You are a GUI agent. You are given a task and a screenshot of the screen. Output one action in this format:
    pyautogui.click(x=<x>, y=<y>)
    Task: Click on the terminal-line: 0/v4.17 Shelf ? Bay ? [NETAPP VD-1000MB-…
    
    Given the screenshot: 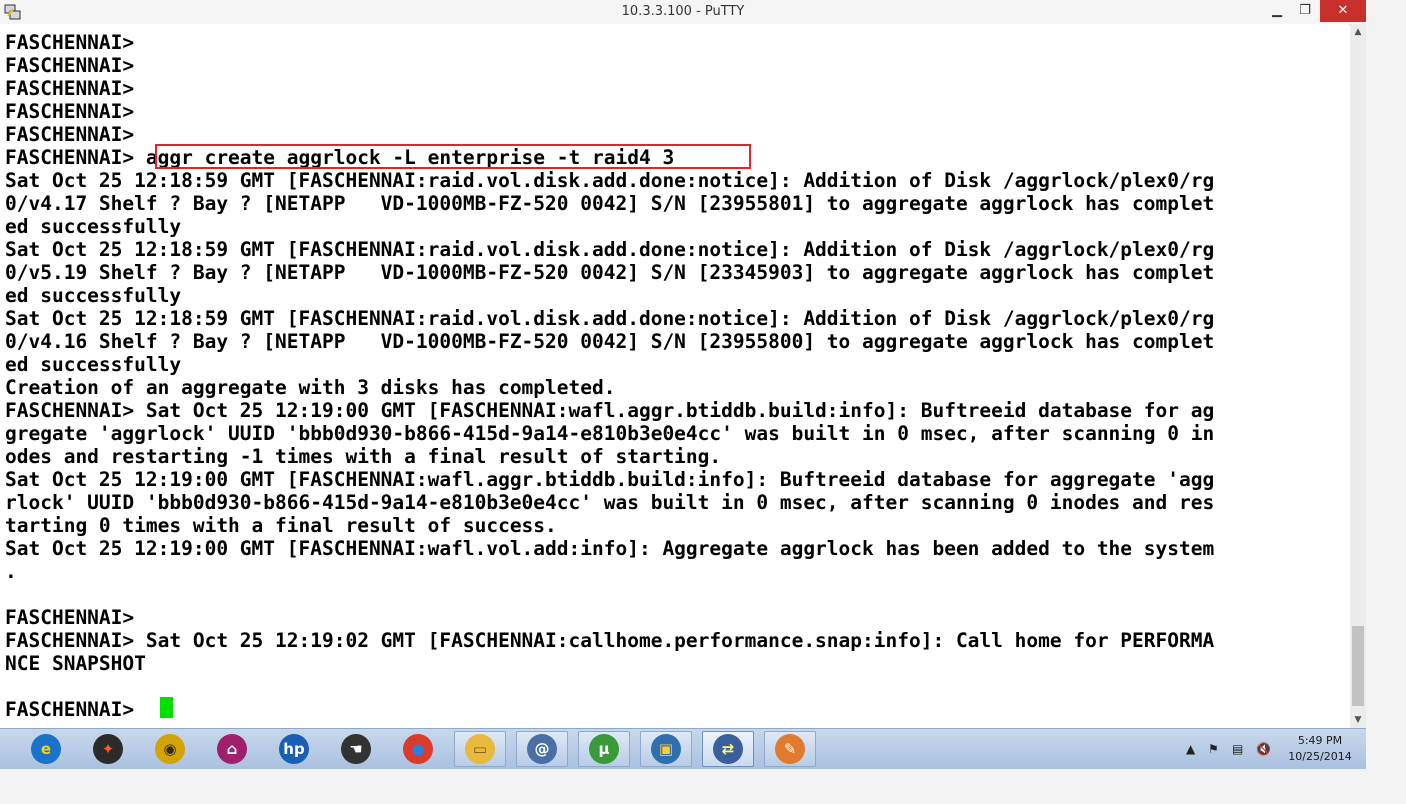 What is the action you would take?
    pyautogui.click(x=610, y=203)
    